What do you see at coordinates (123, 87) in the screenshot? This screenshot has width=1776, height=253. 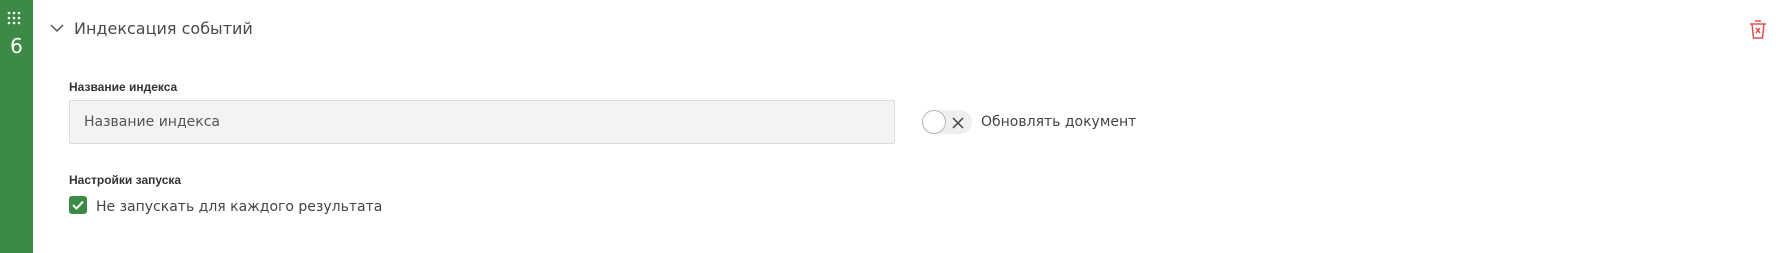 I see `index-name-label: Название индекса` at bounding box center [123, 87].